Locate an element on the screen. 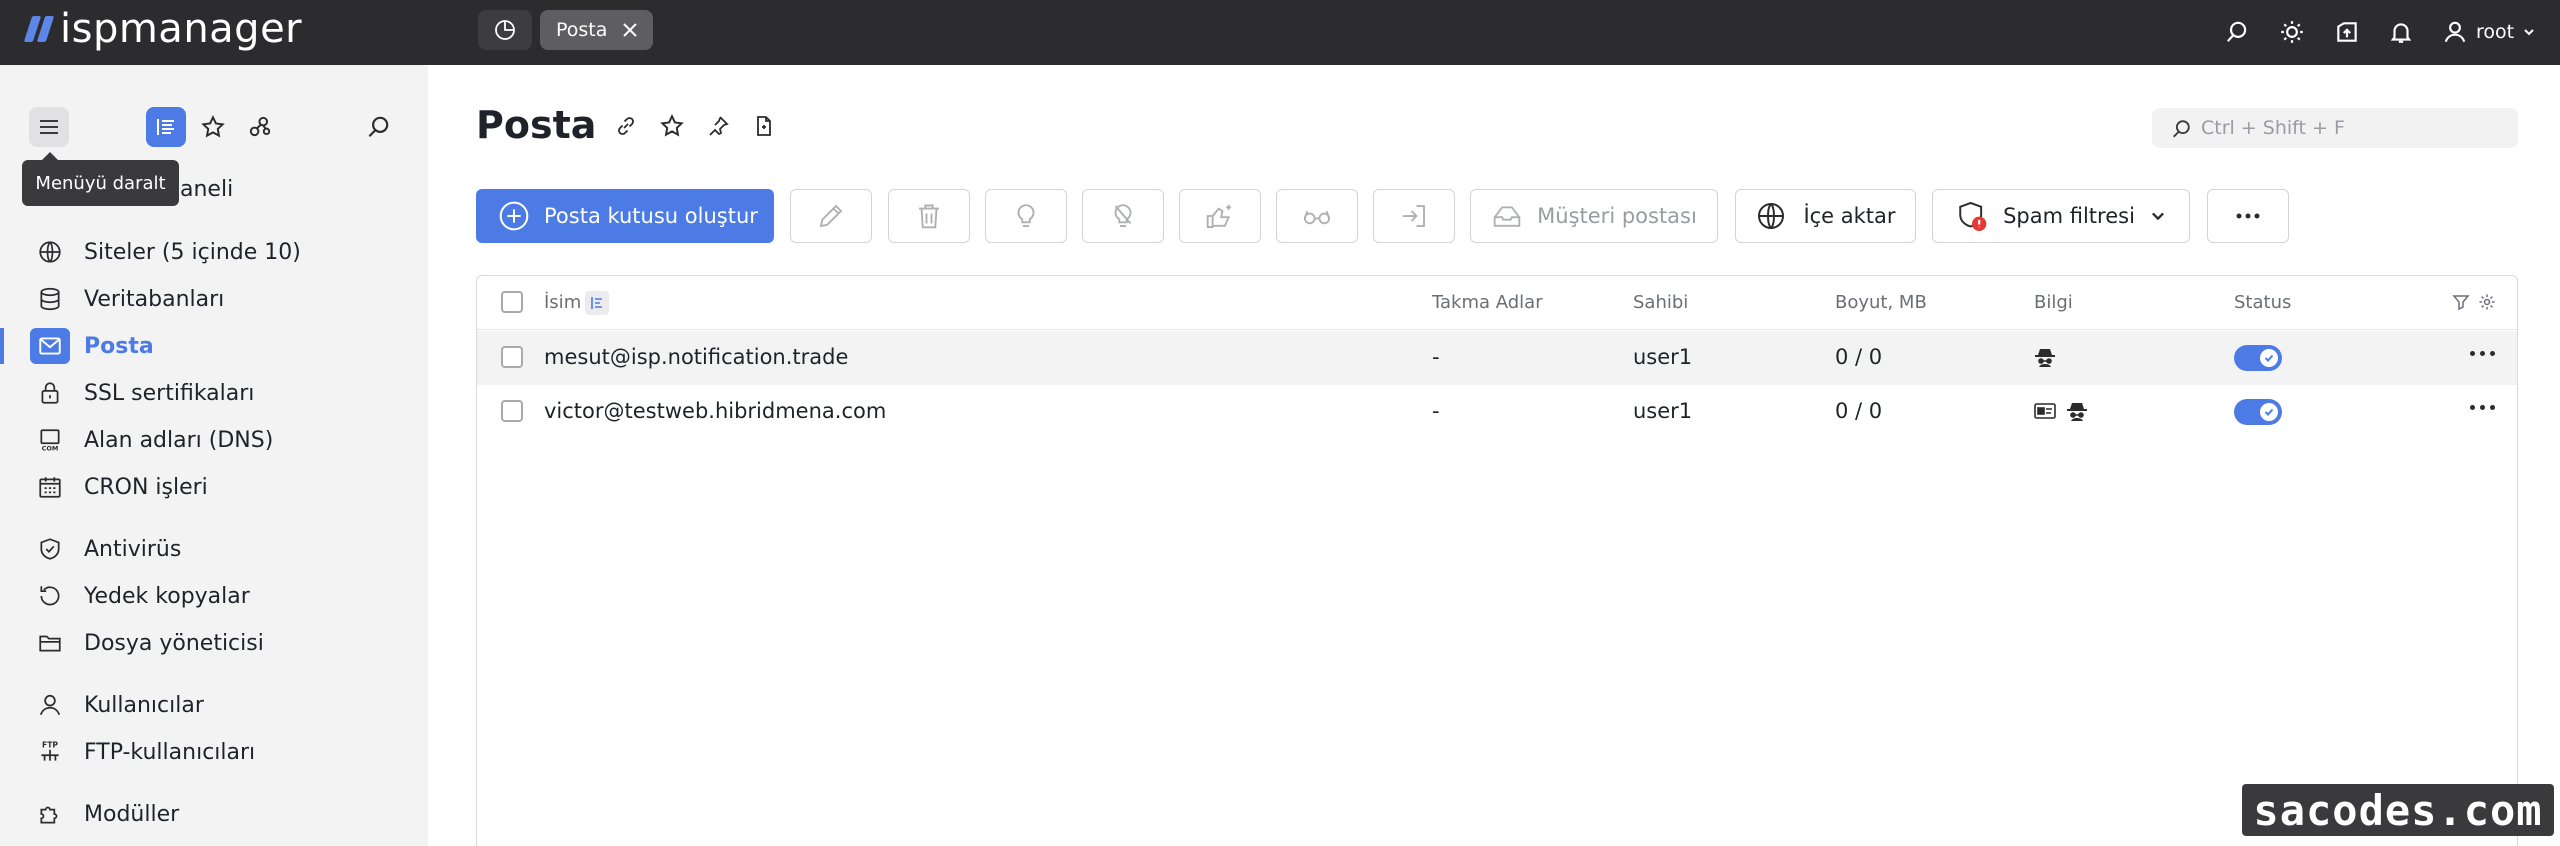 This screenshot has width=2560, height=846. sun-icon is located at coordinates (2292, 32).